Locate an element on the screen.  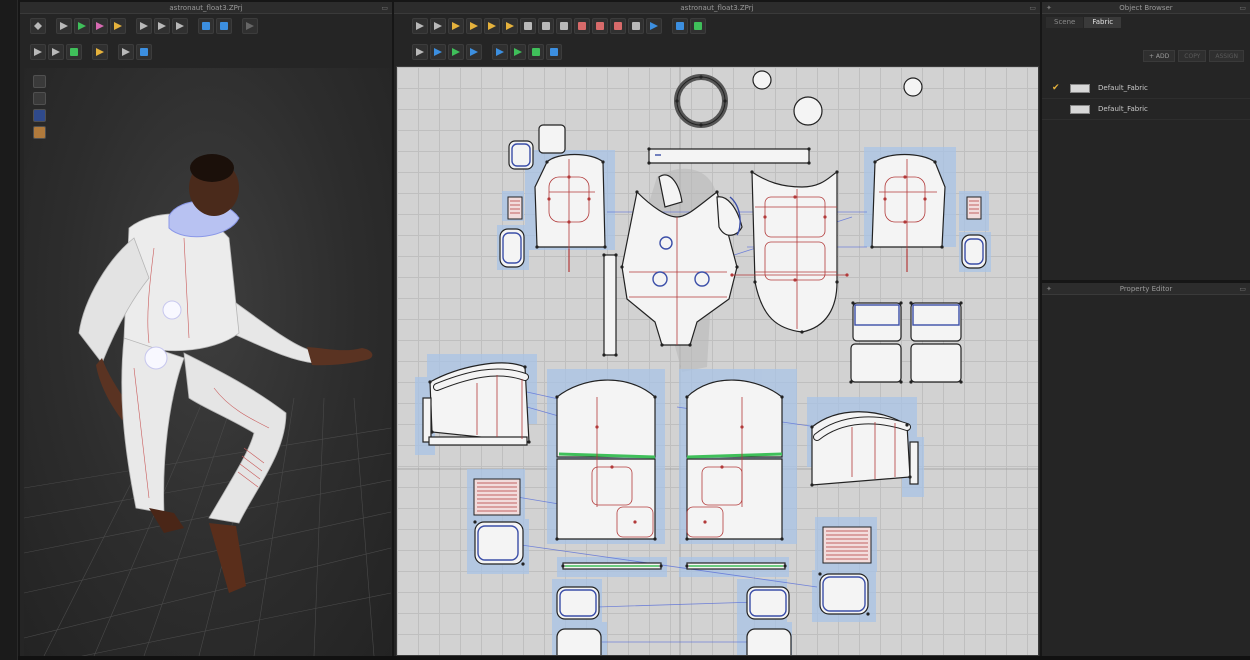
free-sewing-icon is located at coordinates (438, 52).